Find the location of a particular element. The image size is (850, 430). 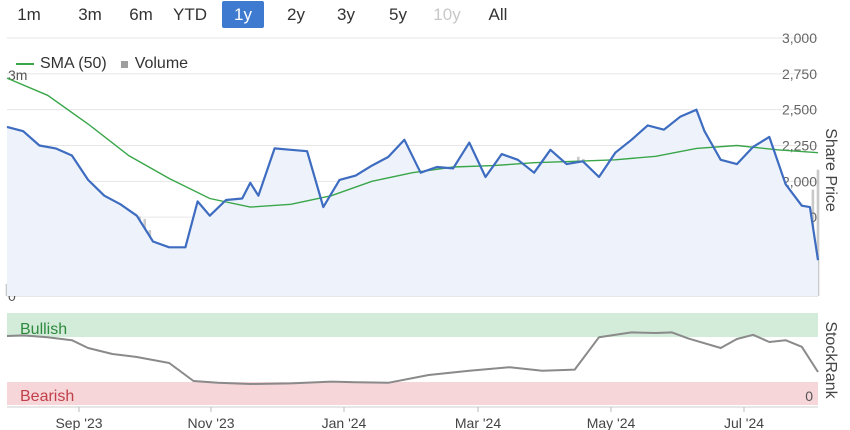

legend: SMA (50) Volume is located at coordinates (102, 64).